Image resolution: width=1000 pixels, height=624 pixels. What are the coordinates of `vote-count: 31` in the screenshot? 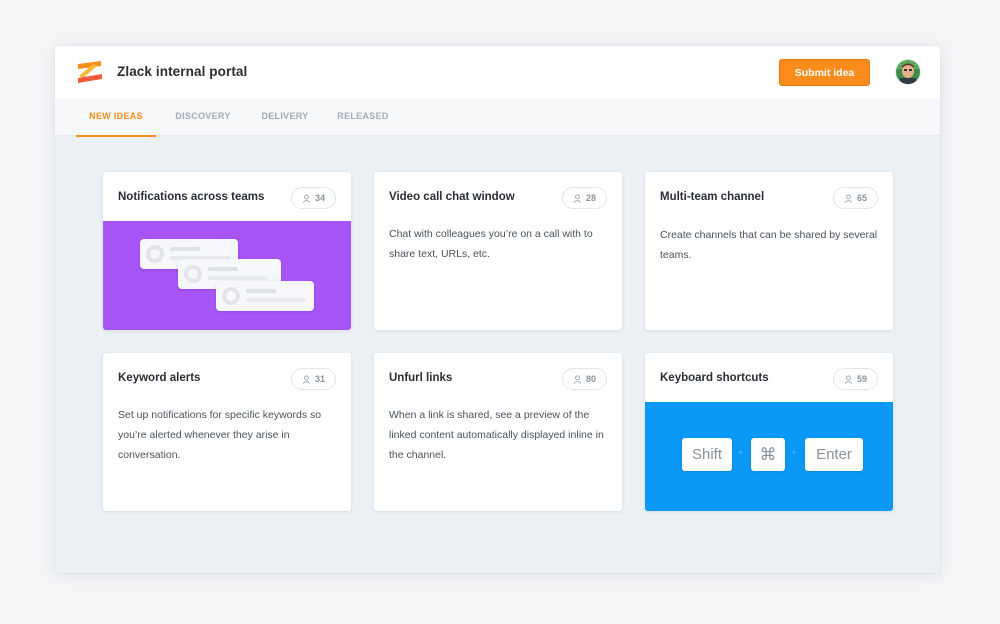 It's located at (319, 379).